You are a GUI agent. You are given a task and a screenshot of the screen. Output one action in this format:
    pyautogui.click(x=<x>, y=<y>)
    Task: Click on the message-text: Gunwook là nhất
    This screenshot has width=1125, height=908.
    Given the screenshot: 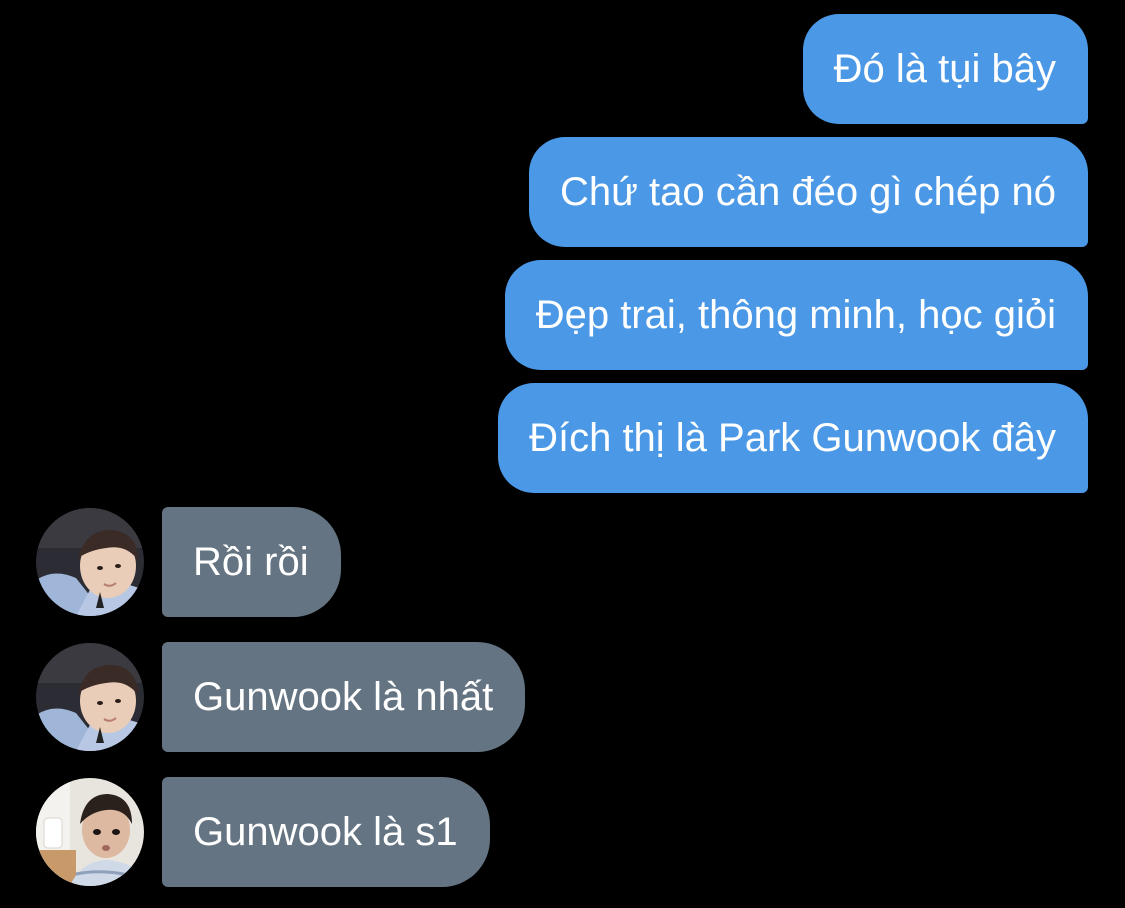 What is the action you would take?
    pyautogui.click(x=343, y=697)
    